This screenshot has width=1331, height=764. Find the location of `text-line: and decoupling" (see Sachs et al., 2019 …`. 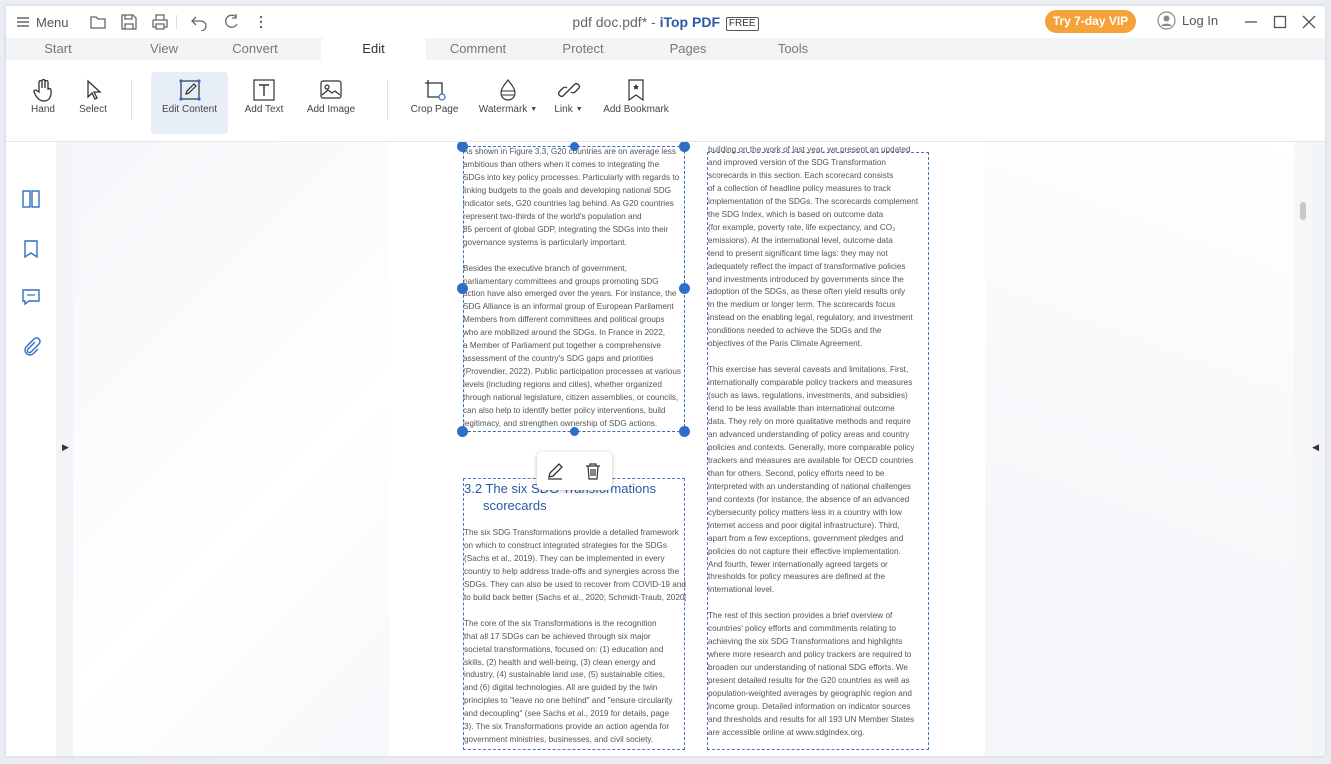

text-line: and decoupling" (see Sachs et al., 2019 … is located at coordinates (567, 714).